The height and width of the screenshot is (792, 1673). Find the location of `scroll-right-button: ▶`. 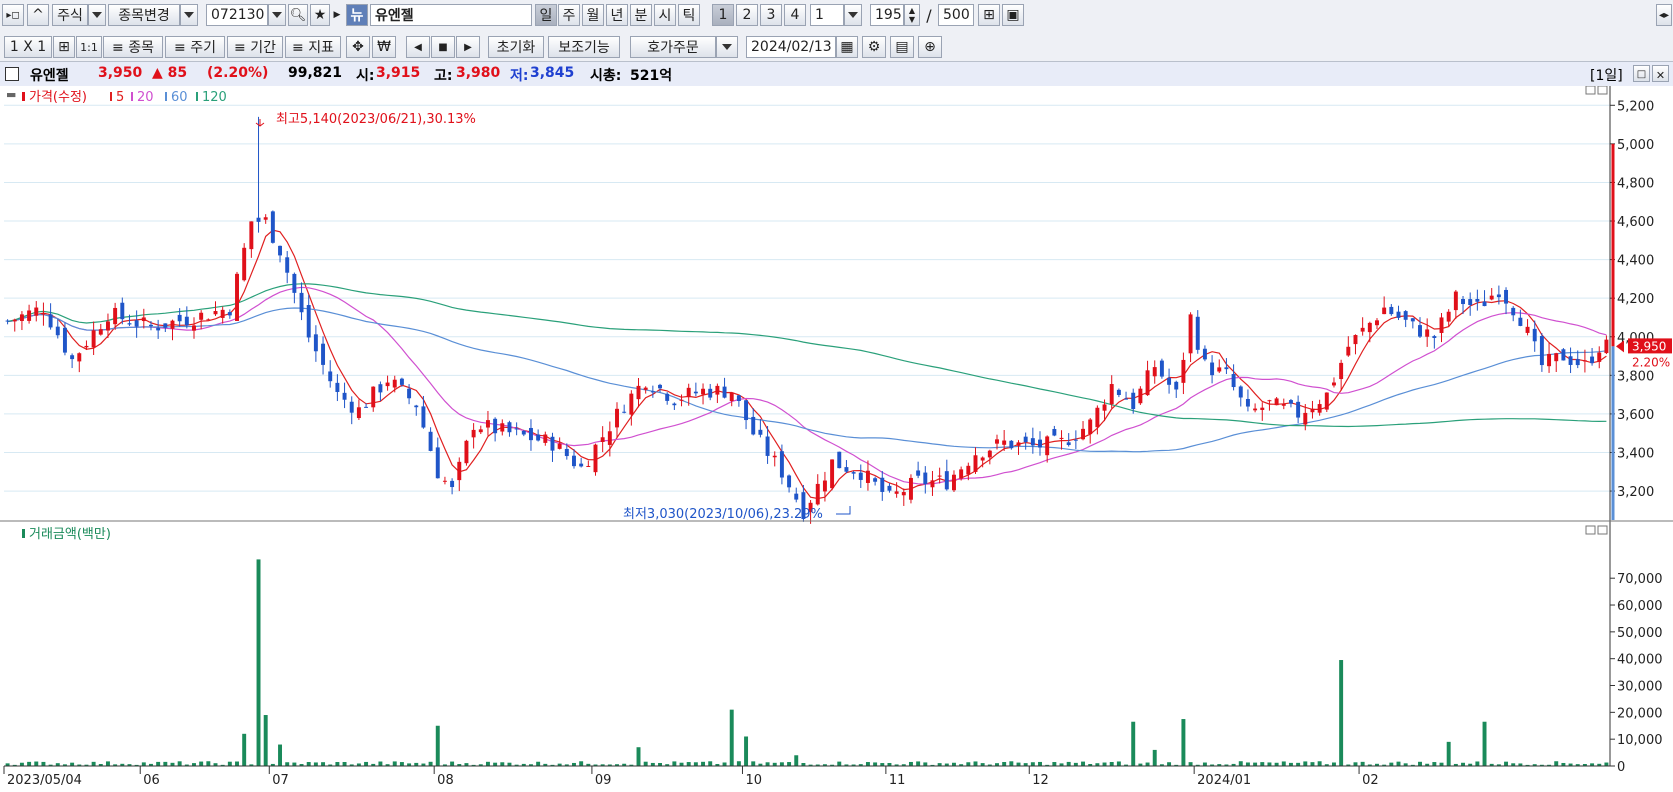

scroll-right-button: ▶ is located at coordinates (468, 47).